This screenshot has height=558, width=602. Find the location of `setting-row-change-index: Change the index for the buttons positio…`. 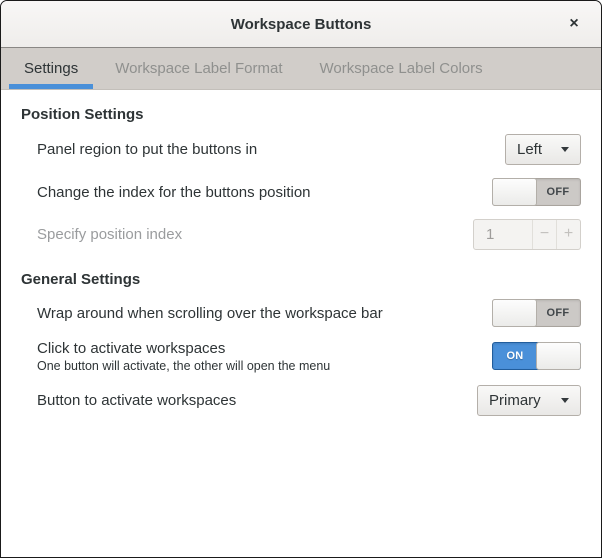

setting-row-change-index: Change the index for the buttons positio… is located at coordinates (301, 192).